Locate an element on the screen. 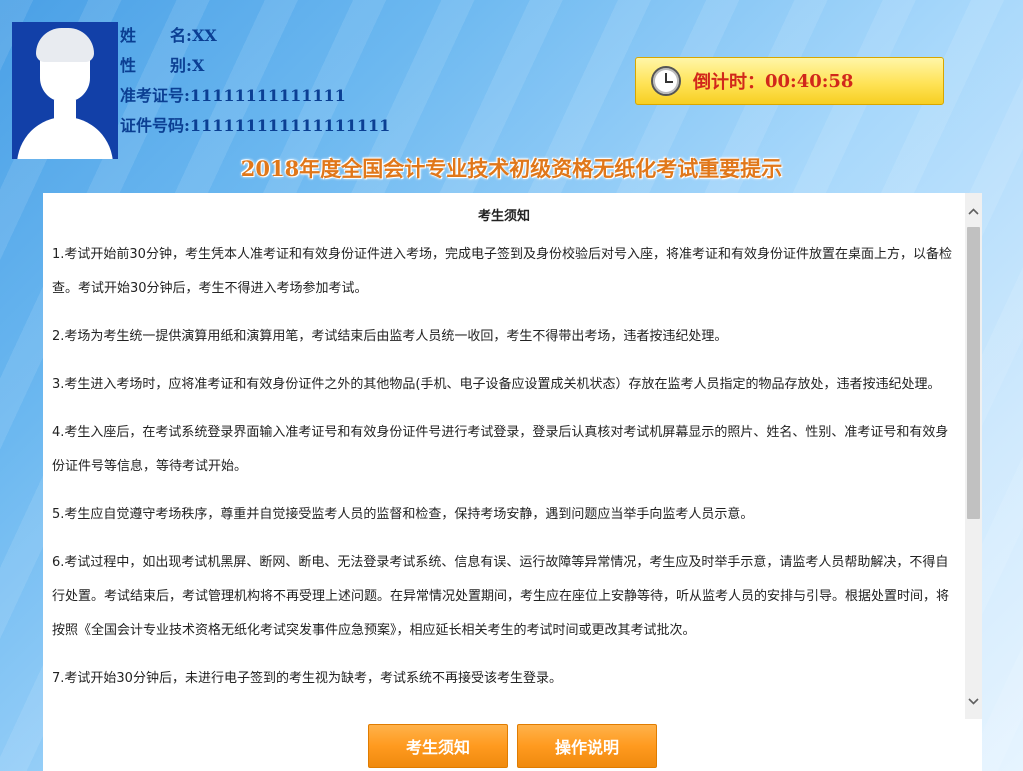  countdown-timer: 倒计时： 00:40:58 is located at coordinates (789, 81).